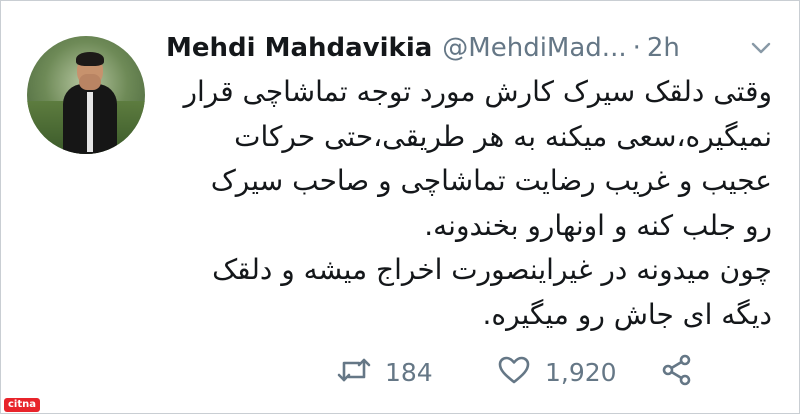  Describe the element at coordinates (409, 372) in the screenshot. I see `retweet-count: 184` at that location.